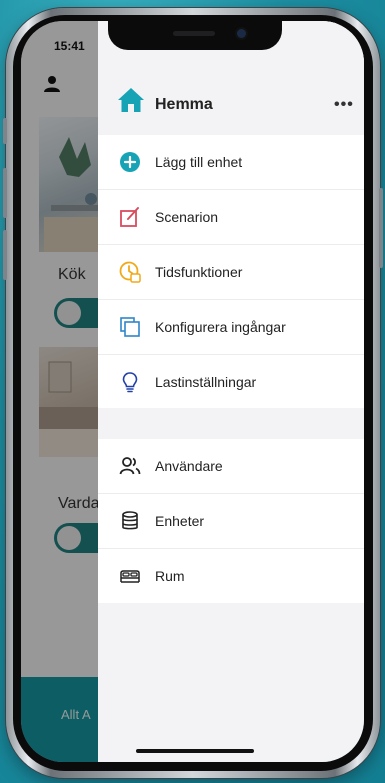 The image size is (385, 783). Describe the element at coordinates (199, 272) in the screenshot. I see `menu-item-label: Tidsfunktioner` at that location.